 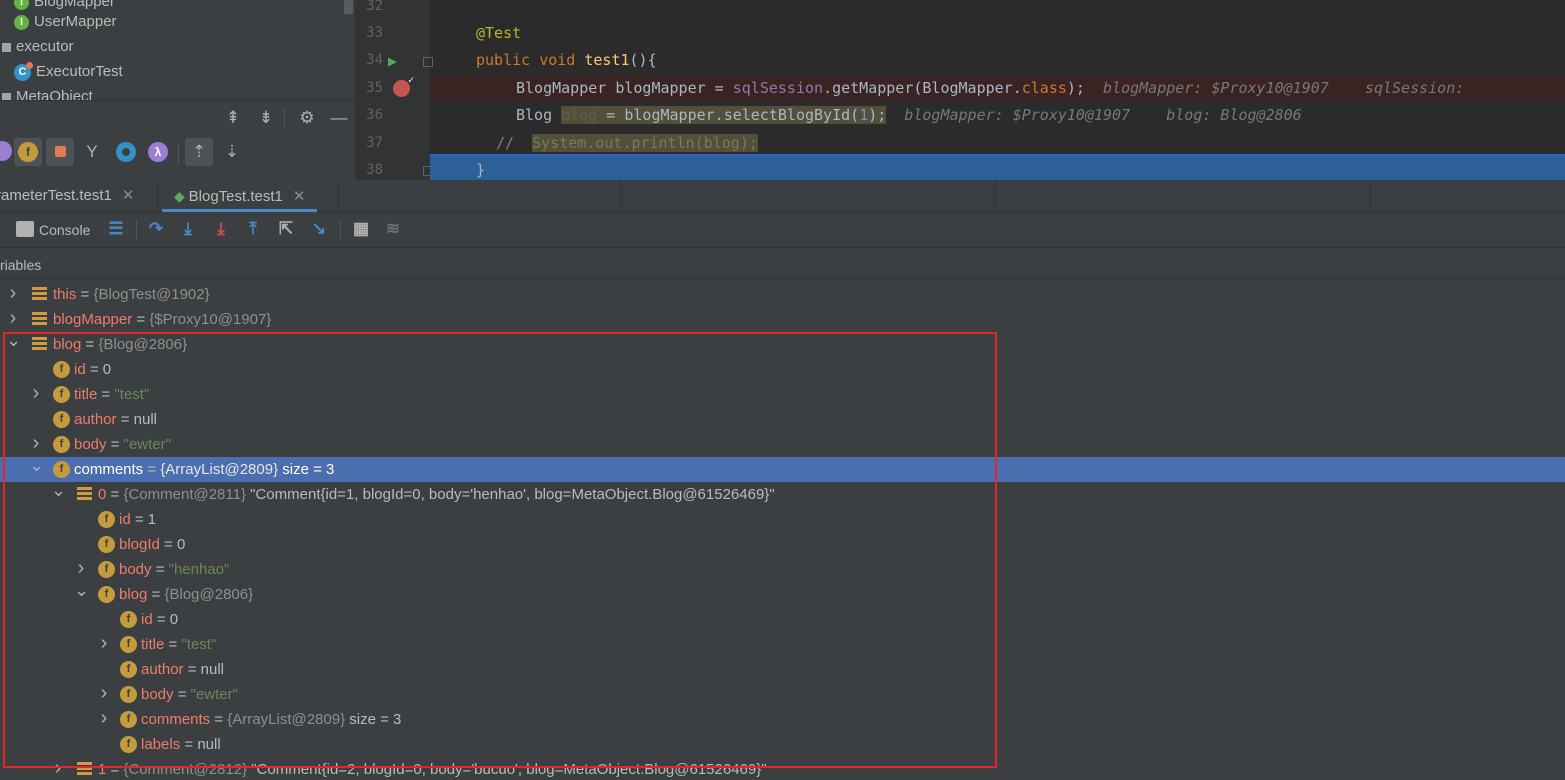 I want to click on variable-row: f blogId = 0, so click(x=782, y=544).